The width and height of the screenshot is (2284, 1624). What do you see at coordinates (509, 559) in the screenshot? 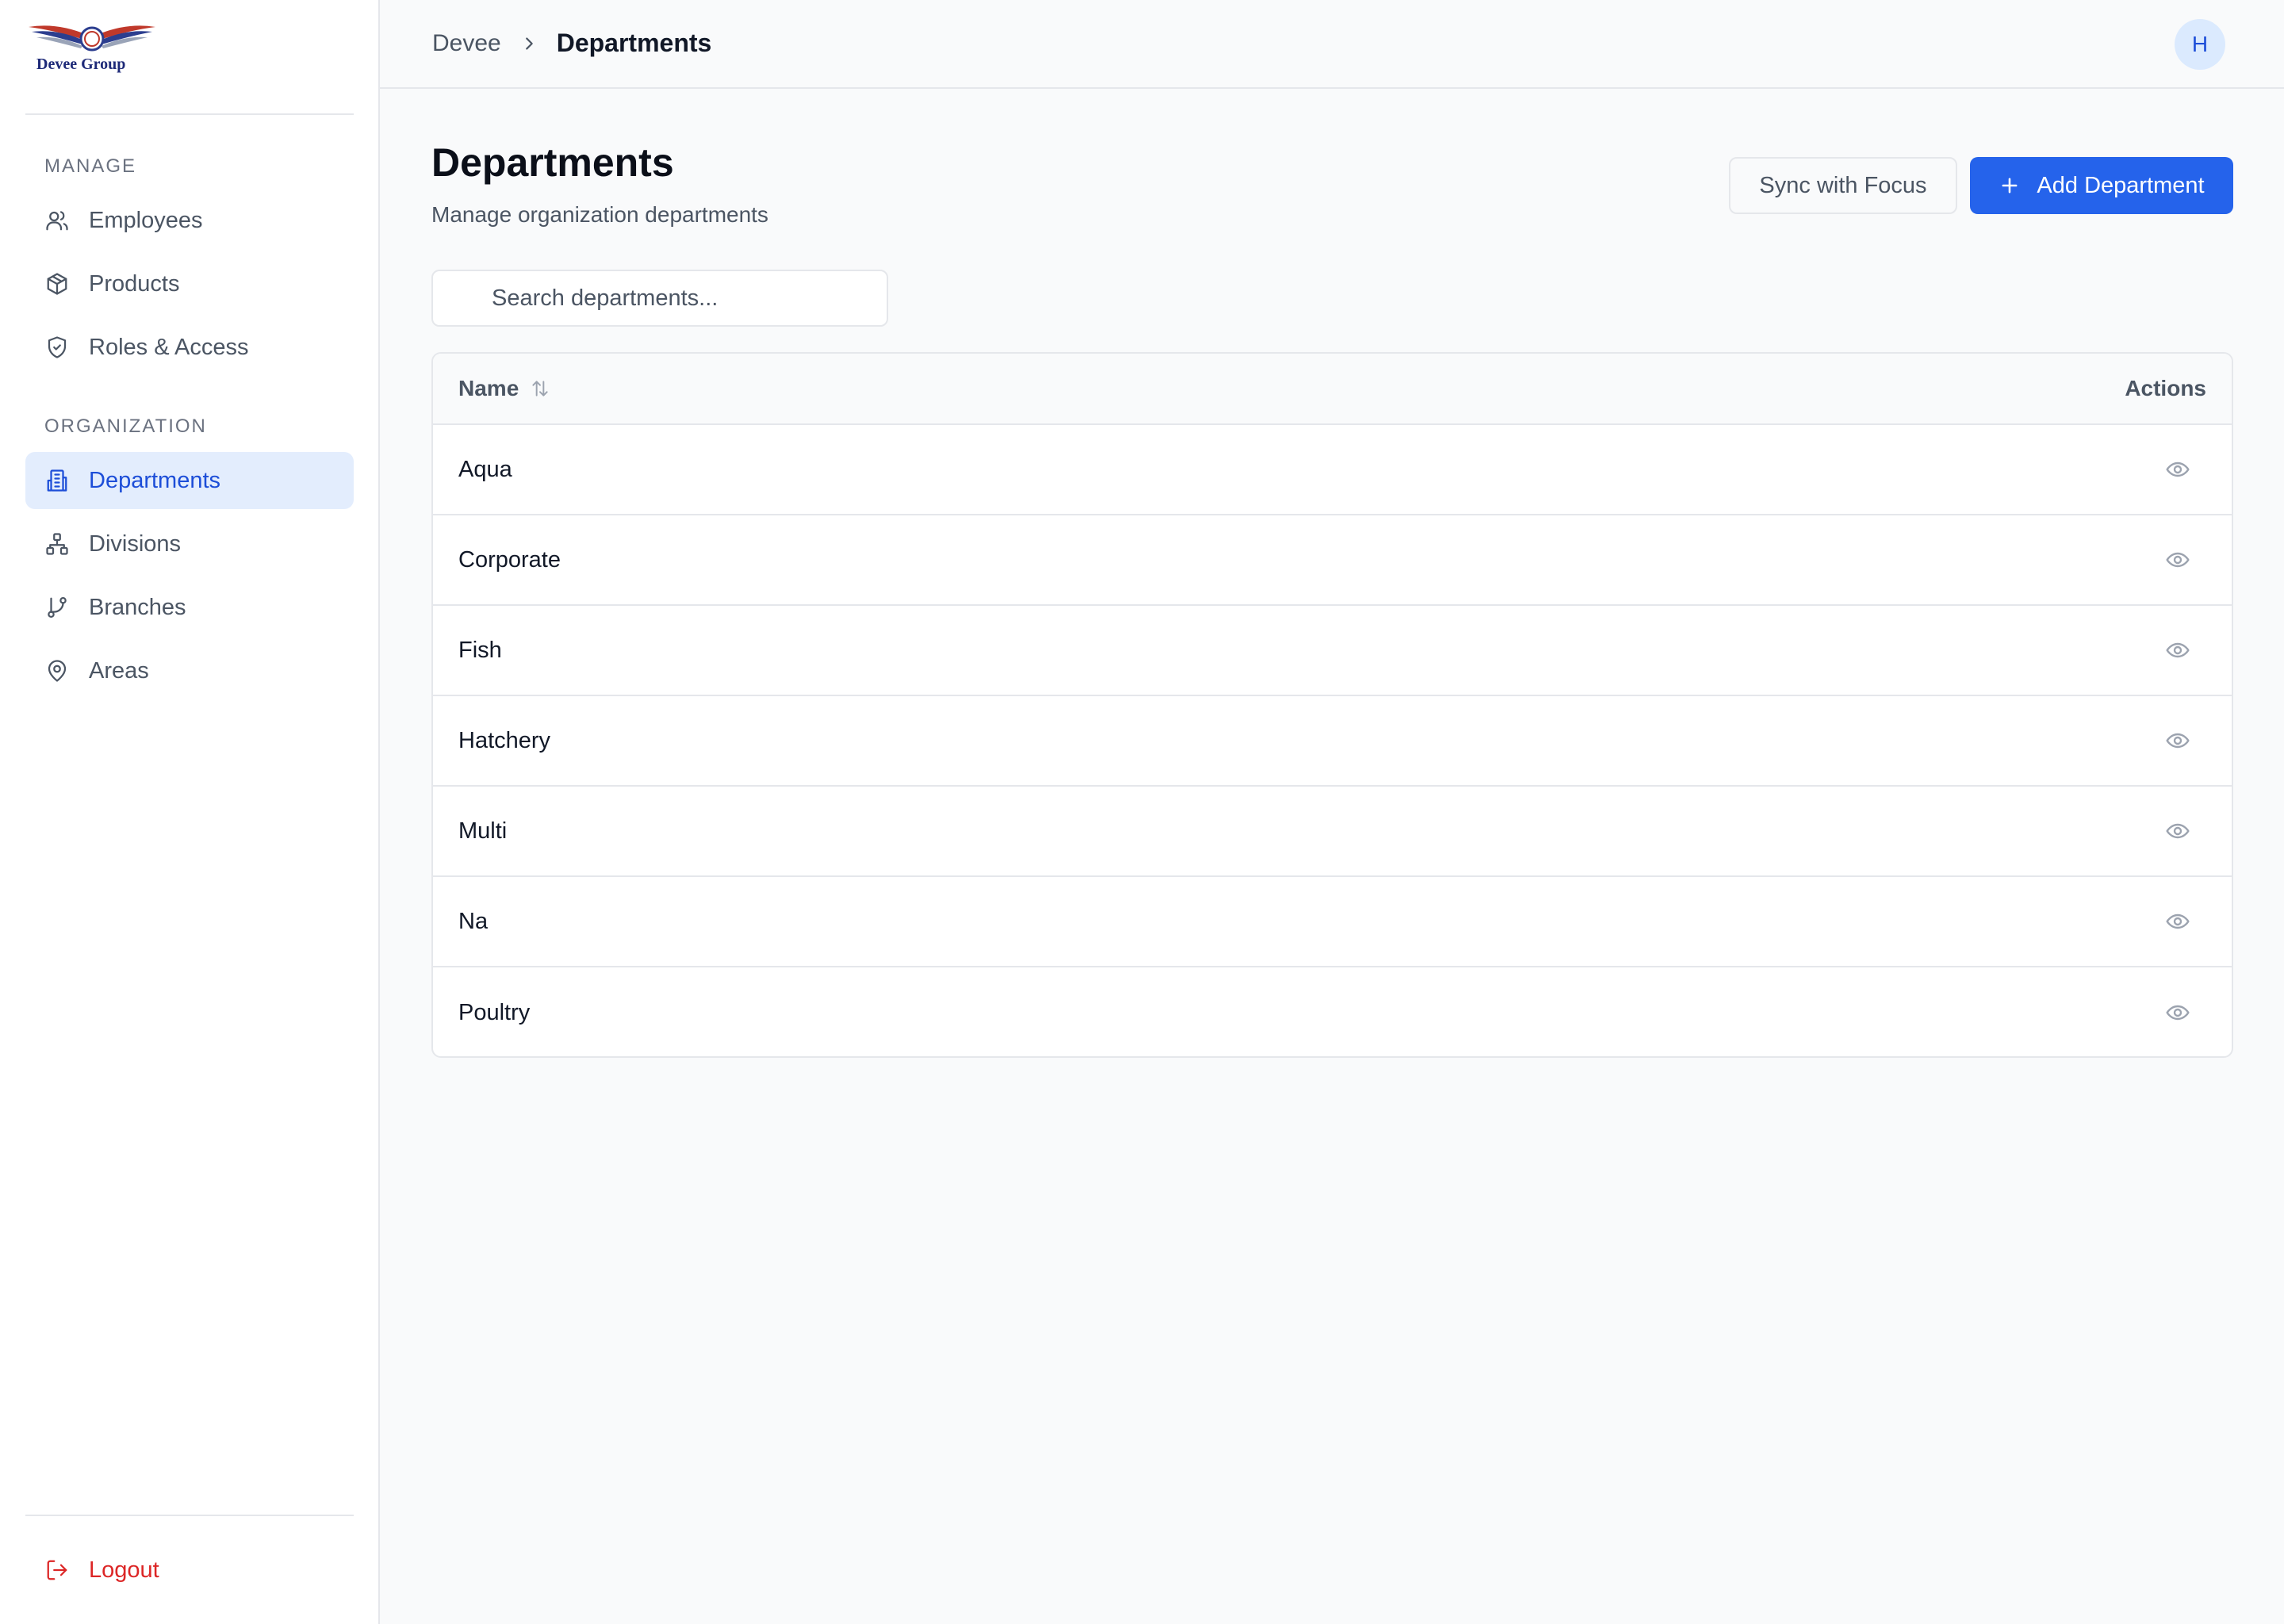
I see `department-name: Corporate` at bounding box center [509, 559].